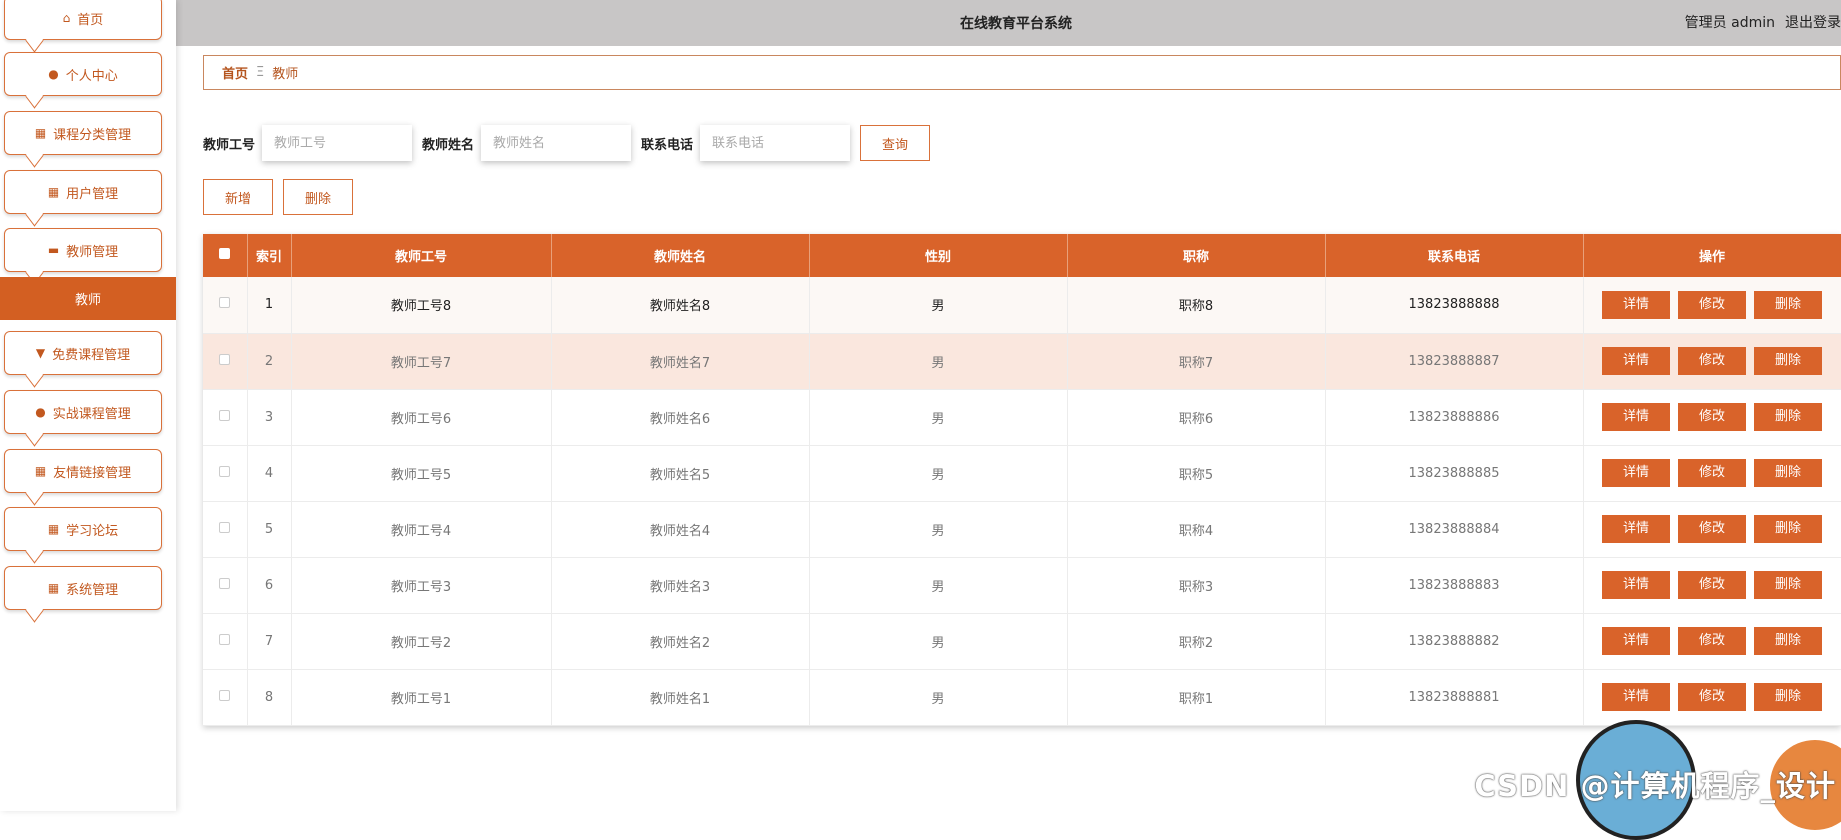 This screenshot has height=840, width=1841. Describe the element at coordinates (1022, 697) in the screenshot. I see `table-row: 8教师工号1教师姓名1男职称113823888881详情修改删除` at that location.